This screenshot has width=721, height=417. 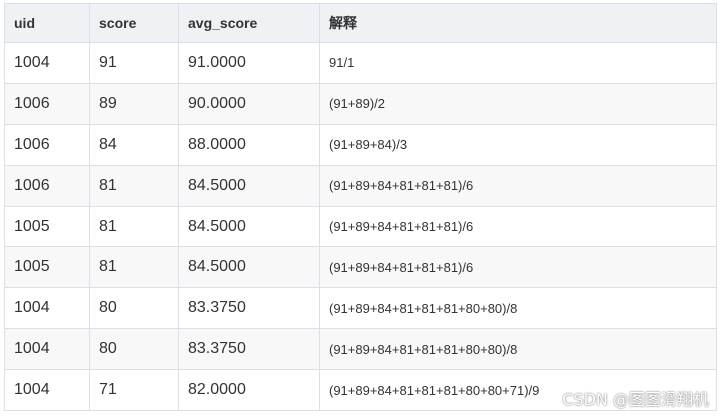 What do you see at coordinates (518, 23) in the screenshot?
I see `header-explanation: 解释` at bounding box center [518, 23].